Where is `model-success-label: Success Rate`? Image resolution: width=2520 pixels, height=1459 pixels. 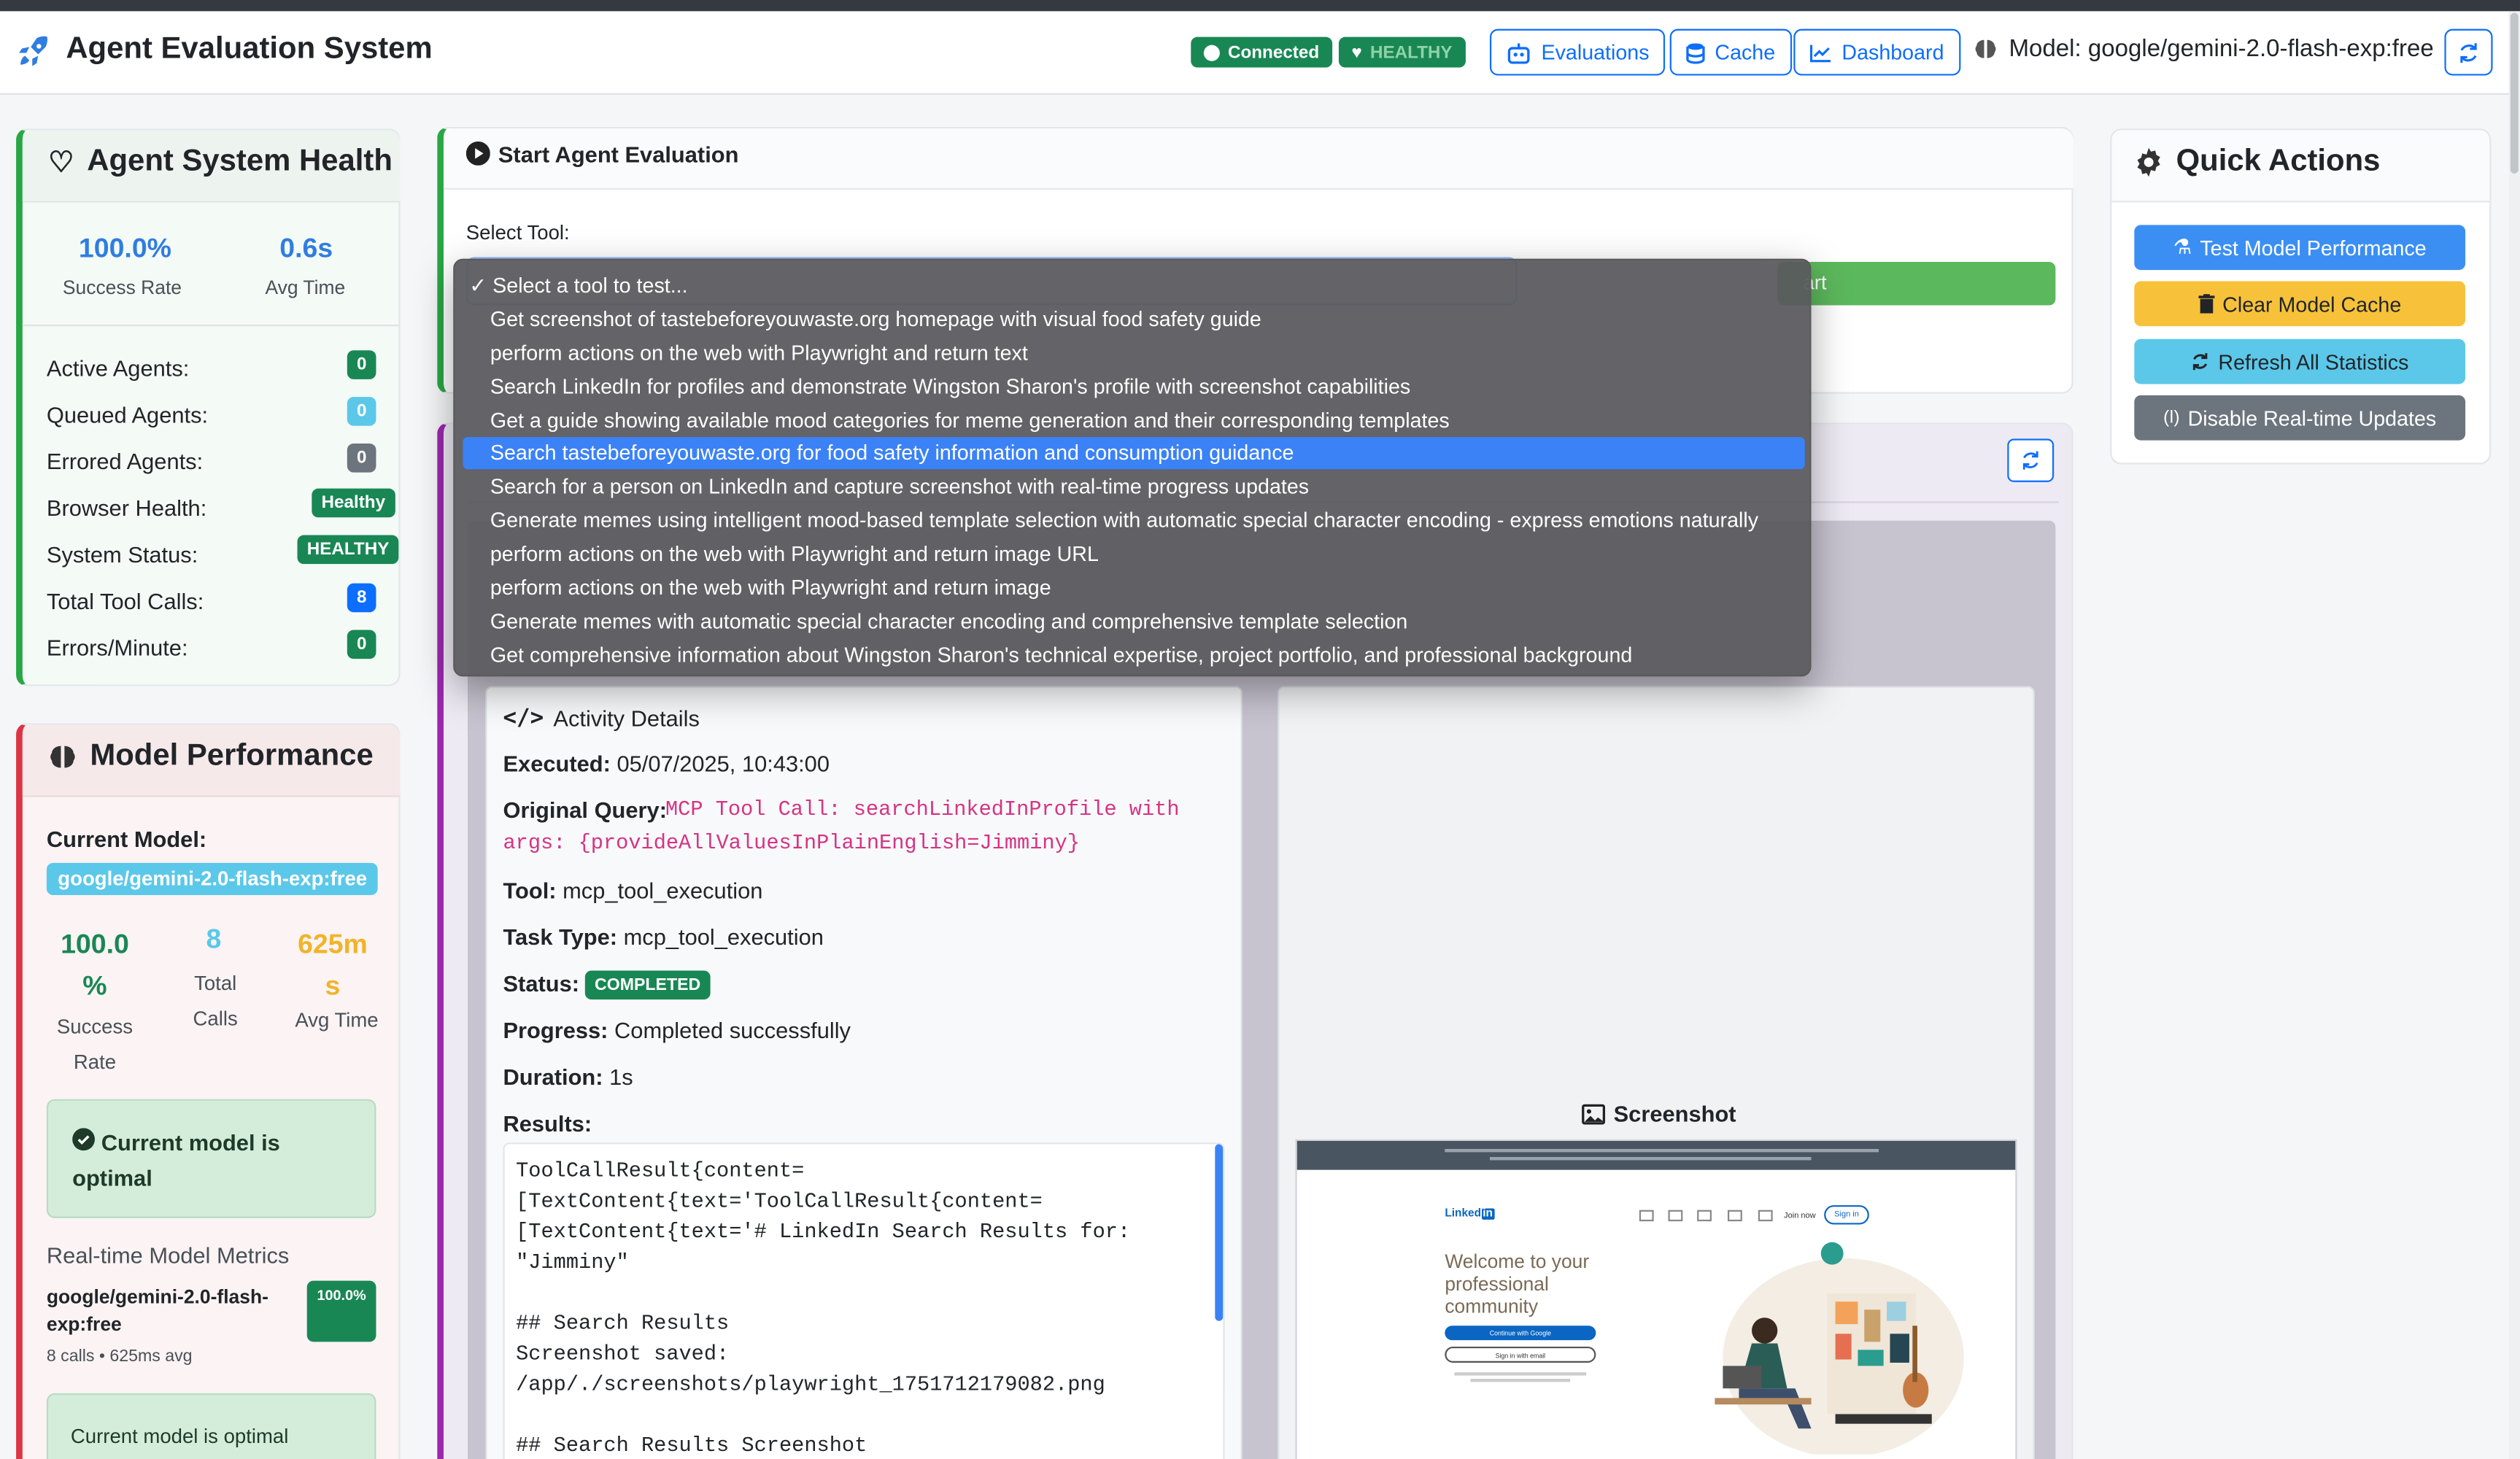
model-success-label: Success Rate is located at coordinates (95, 1044).